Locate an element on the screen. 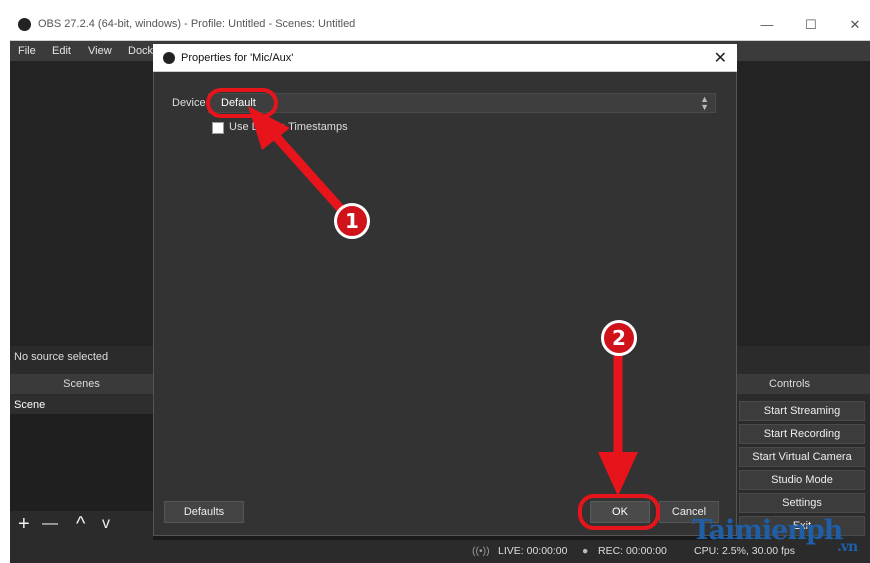 This screenshot has height=563, width=870. step-2-badge: 2 is located at coordinates (619, 338).